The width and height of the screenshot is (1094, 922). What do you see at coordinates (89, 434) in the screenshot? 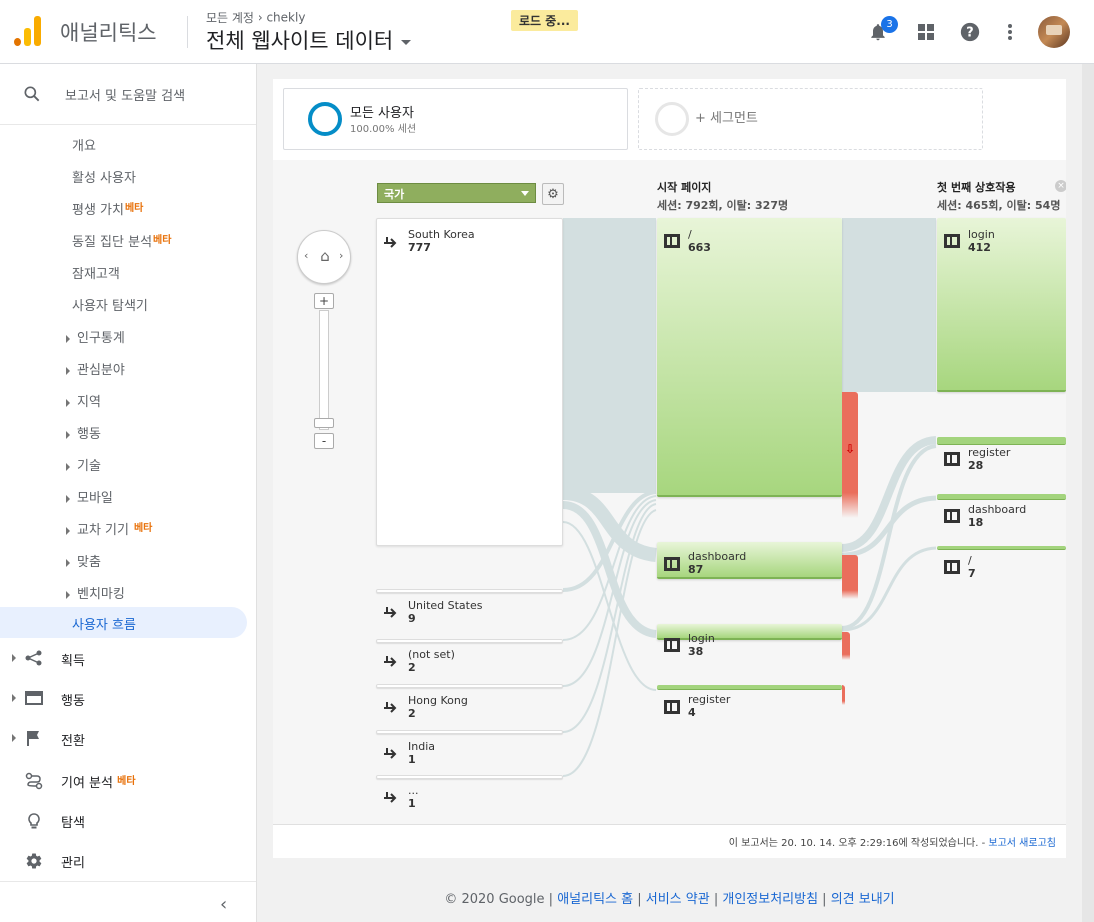
I see `nav-label: 행동` at bounding box center [89, 434].